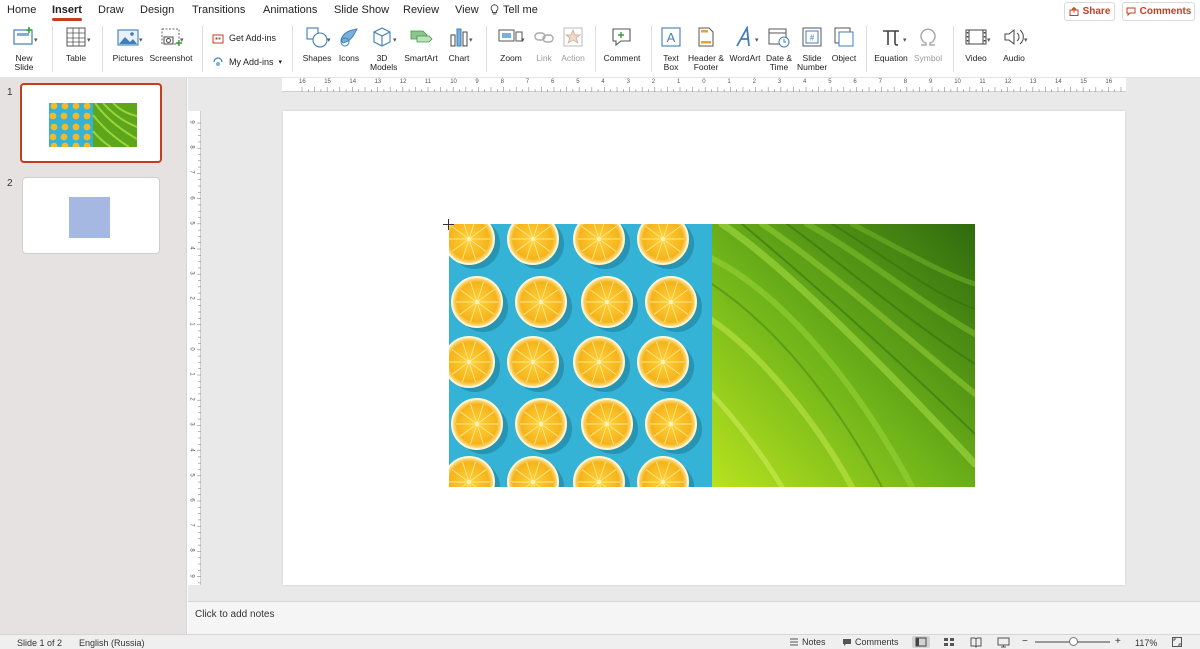 The width and height of the screenshot is (1200, 649). I want to click on equation-label: Equation, so click(891, 58).